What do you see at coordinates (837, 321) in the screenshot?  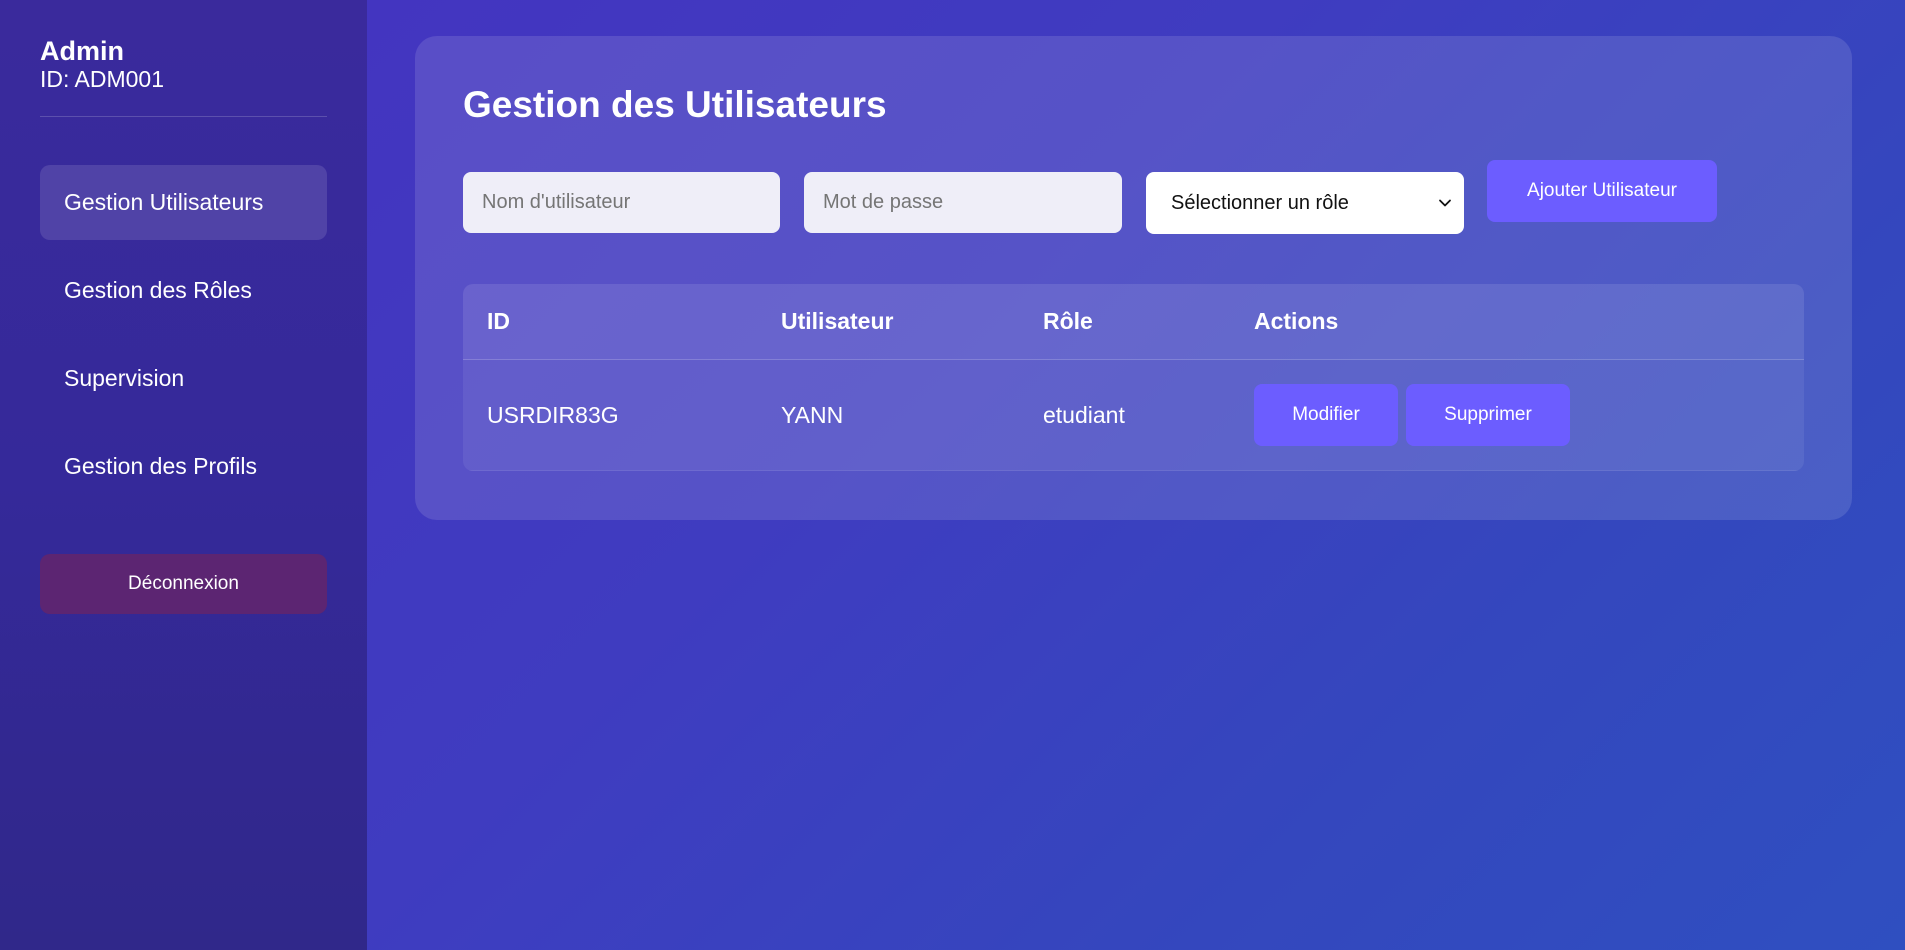 I see `header-utilisateur: Utilisateur` at bounding box center [837, 321].